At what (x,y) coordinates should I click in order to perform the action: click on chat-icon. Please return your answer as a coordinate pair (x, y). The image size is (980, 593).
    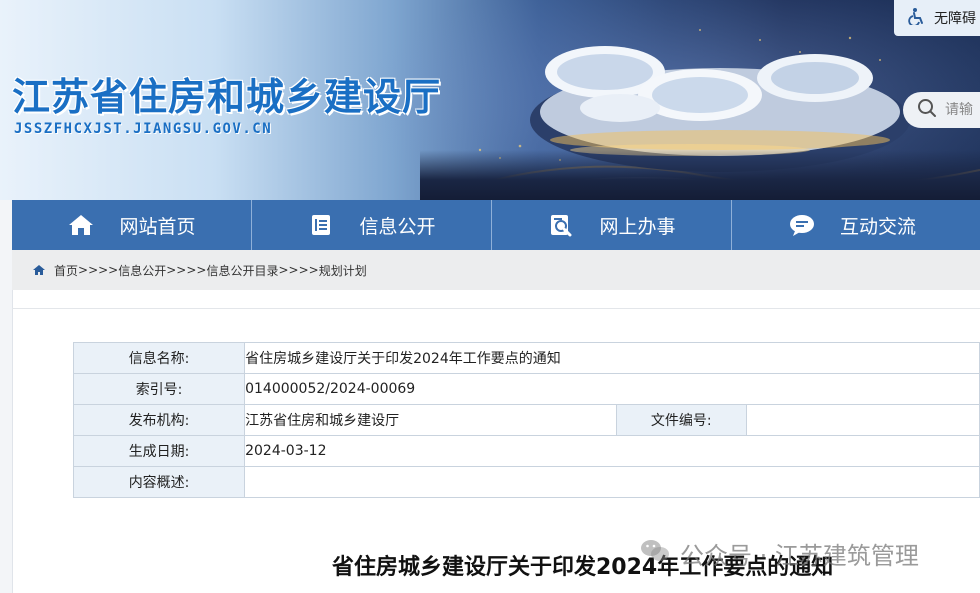
    Looking at the image, I should click on (802, 225).